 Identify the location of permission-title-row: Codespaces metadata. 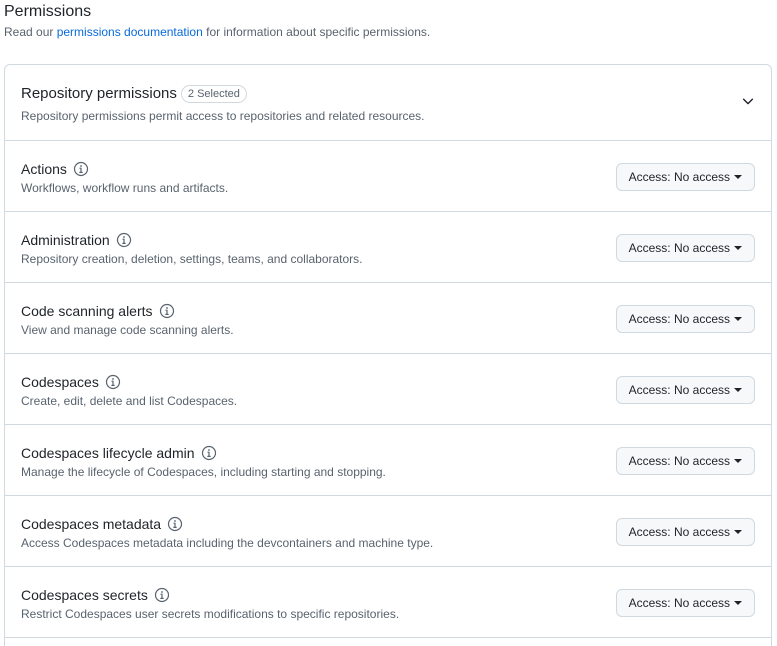
(102, 524).